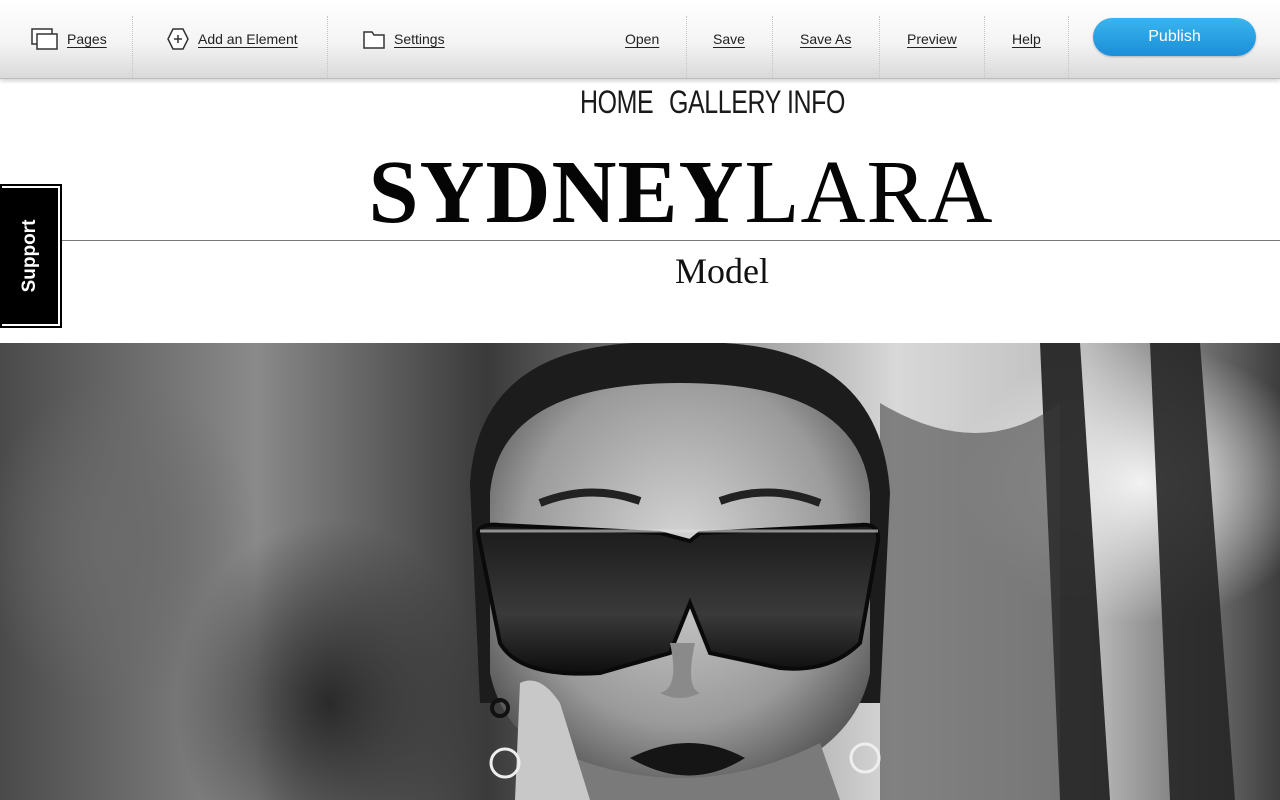  I want to click on help-label: Help, so click(1026, 39).